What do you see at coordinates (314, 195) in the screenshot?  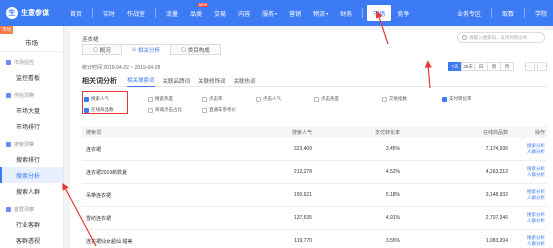 I see `table-row: 吊带连衣裙 150,621 5.18% 3,148,932 搜索分析 人群分析` at bounding box center [314, 195].